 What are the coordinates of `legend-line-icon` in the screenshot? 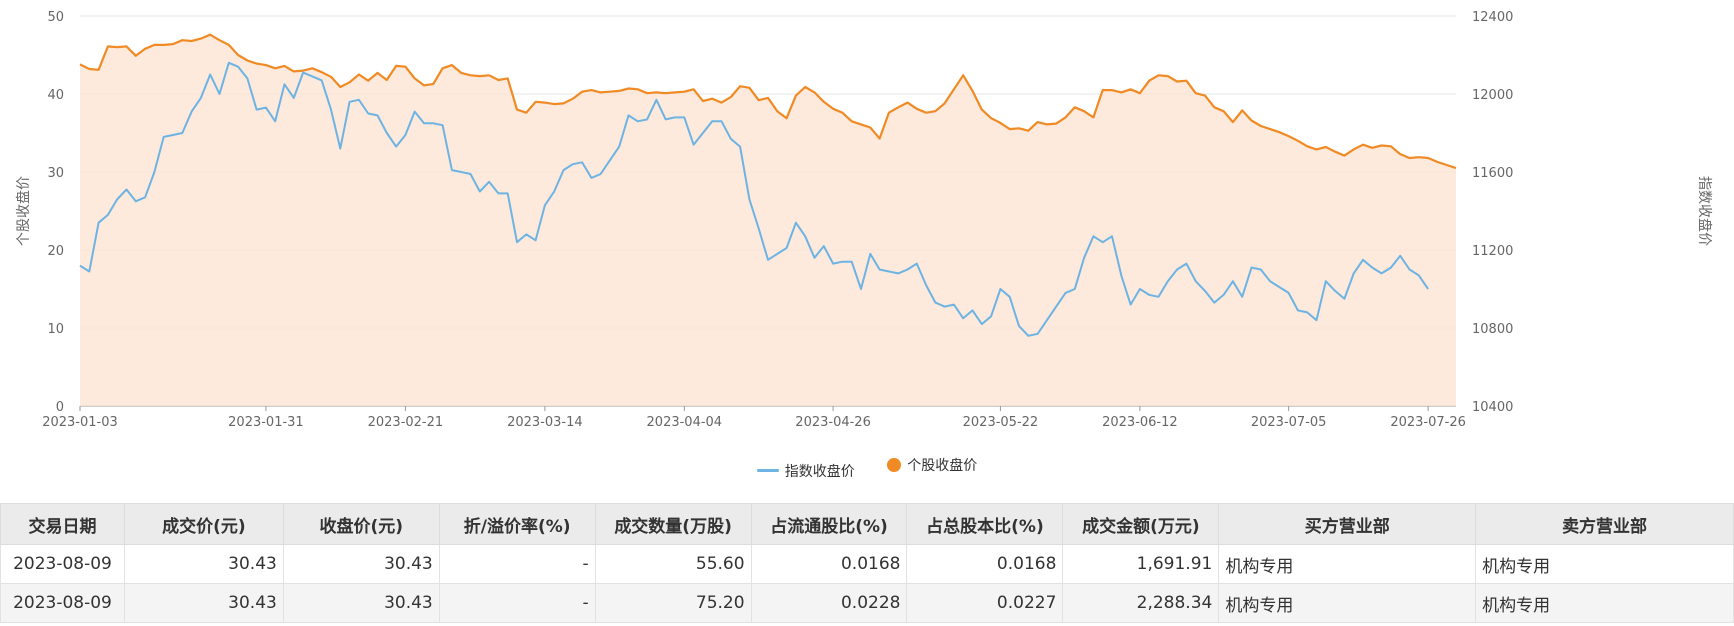 It's located at (767, 470).